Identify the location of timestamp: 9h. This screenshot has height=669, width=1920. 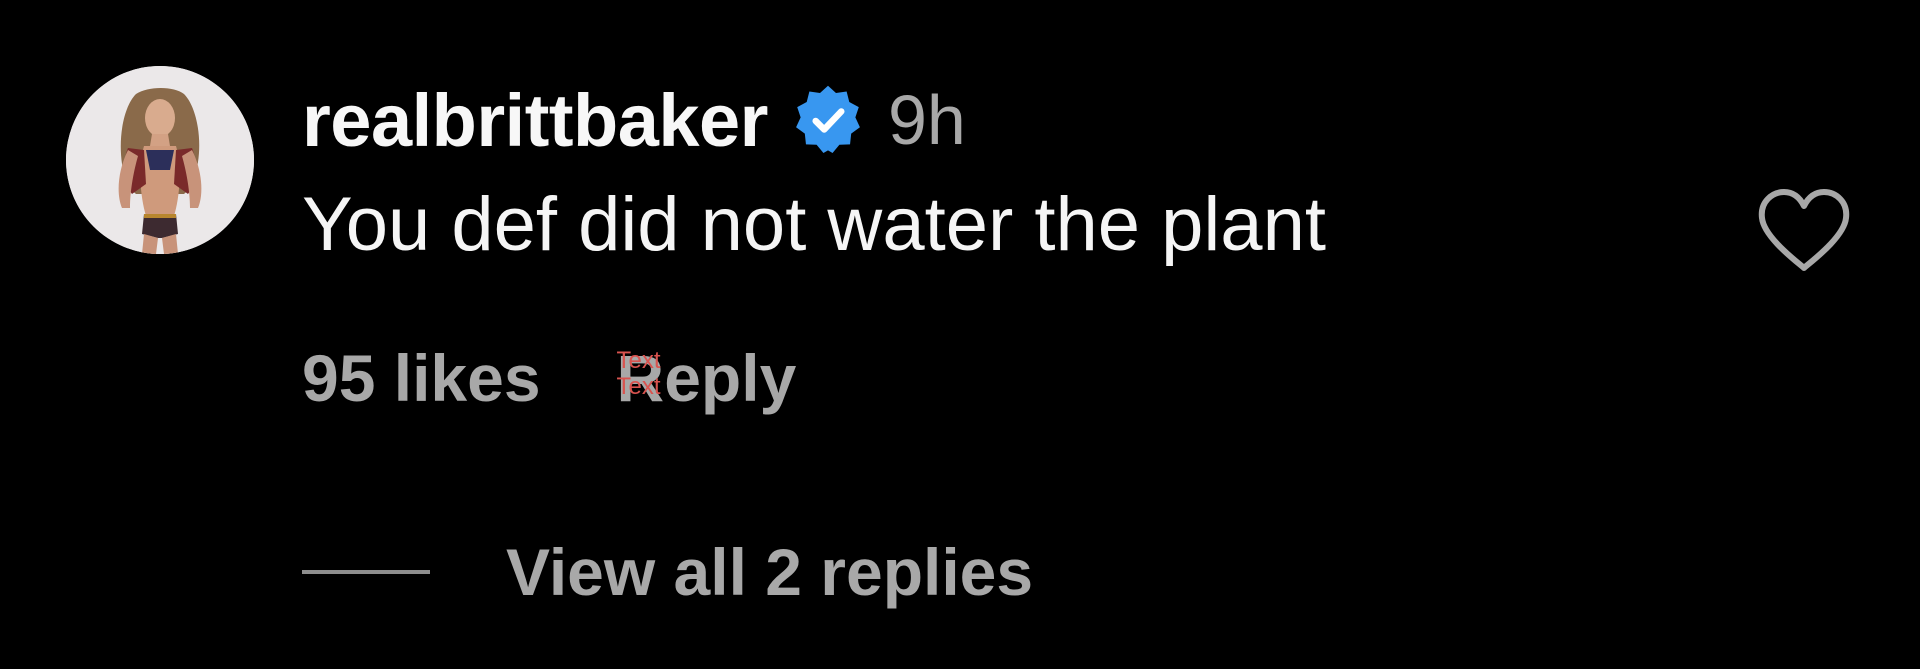
(926, 120).